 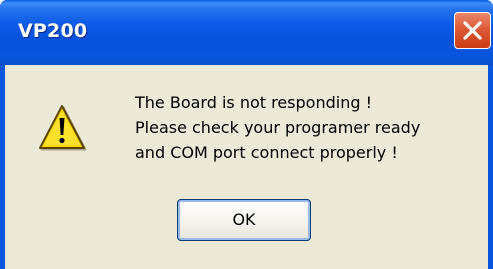 I want to click on message-line: Please check your programer ready, so click(x=278, y=127).